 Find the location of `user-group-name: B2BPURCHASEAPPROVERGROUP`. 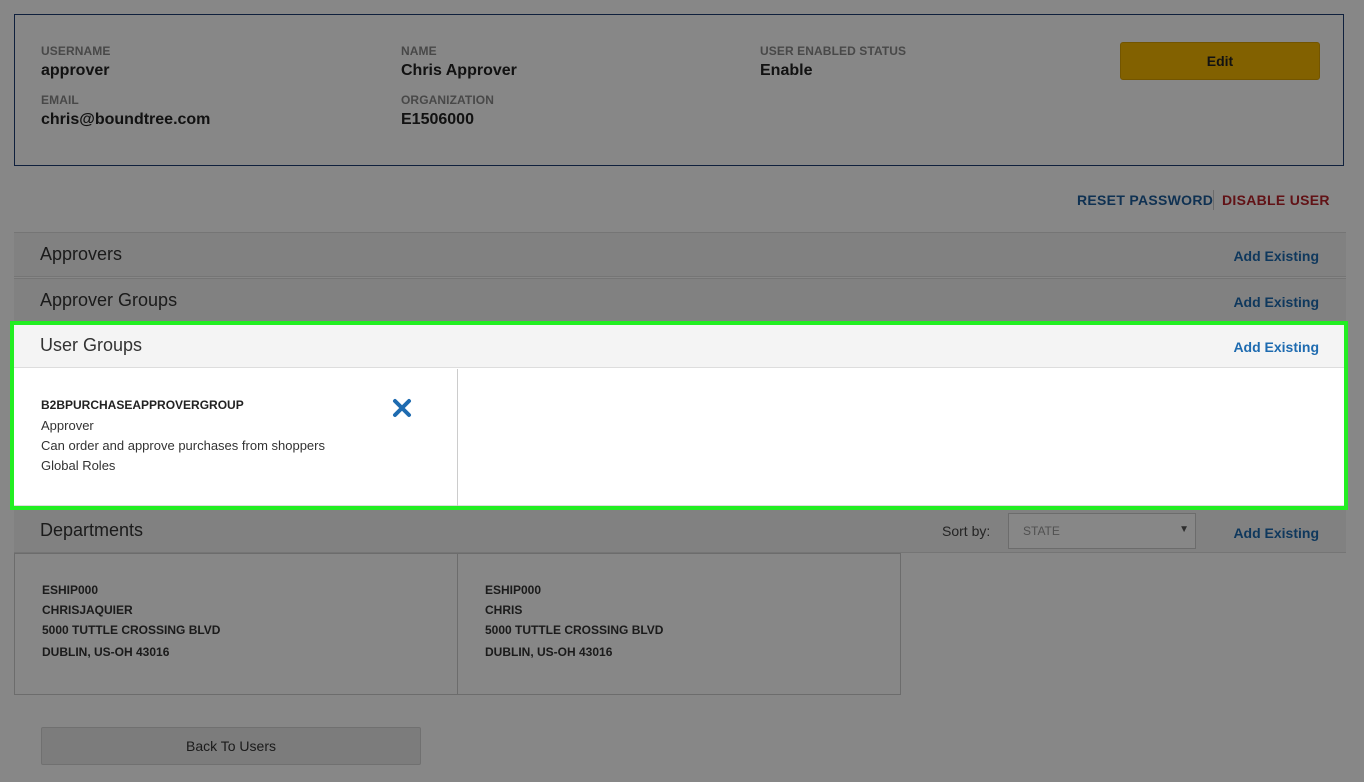

user-group-name: B2BPURCHASEAPPROVERGROUP is located at coordinates (142, 405).